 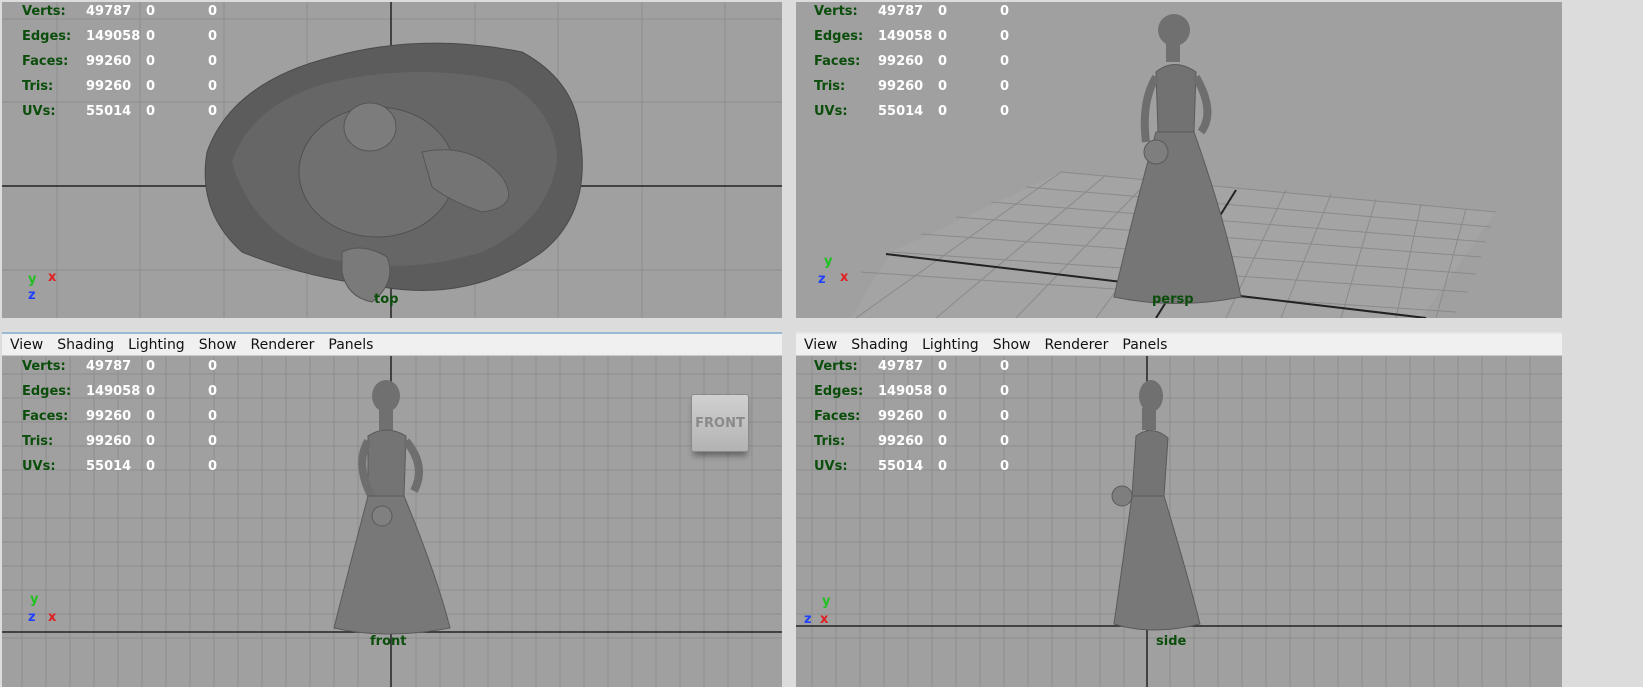 What do you see at coordinates (388, 641) in the screenshot?
I see `camera-label-front: front` at bounding box center [388, 641].